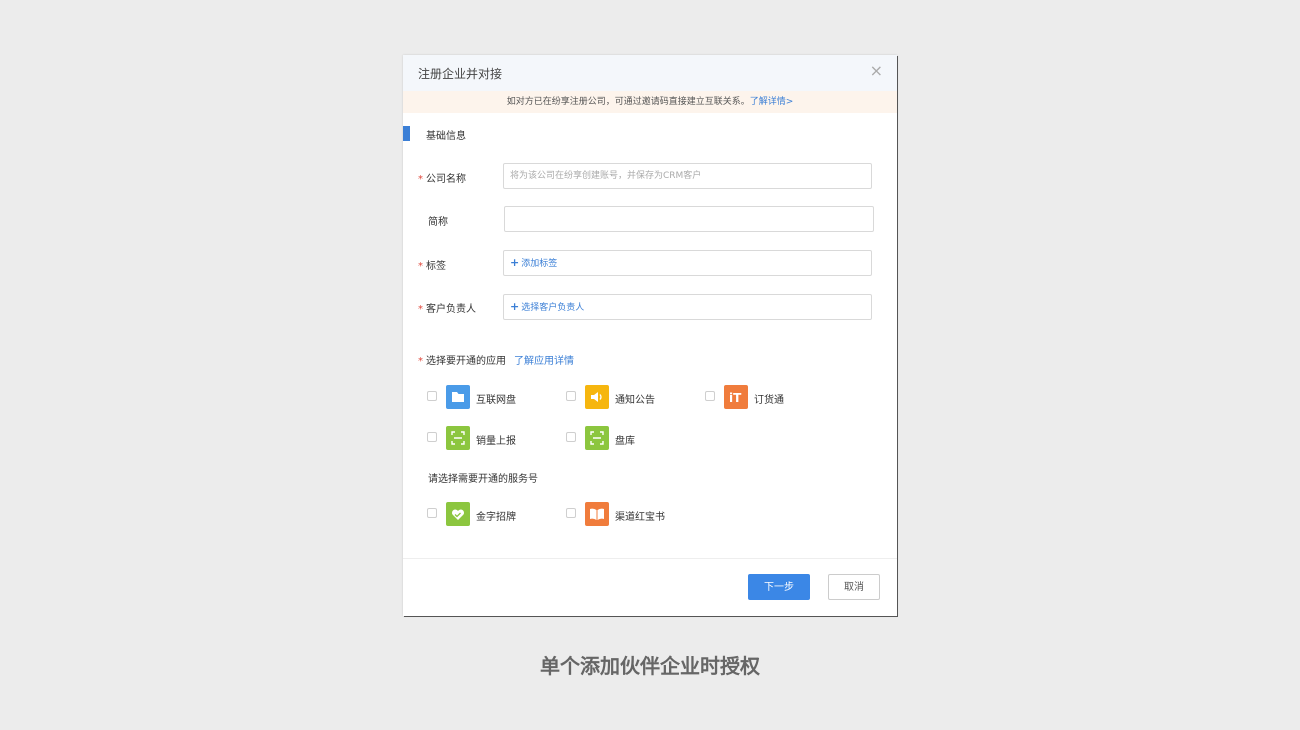 This screenshot has width=1300, height=730. What do you see at coordinates (458, 397) in the screenshot?
I see `folder-icon` at bounding box center [458, 397].